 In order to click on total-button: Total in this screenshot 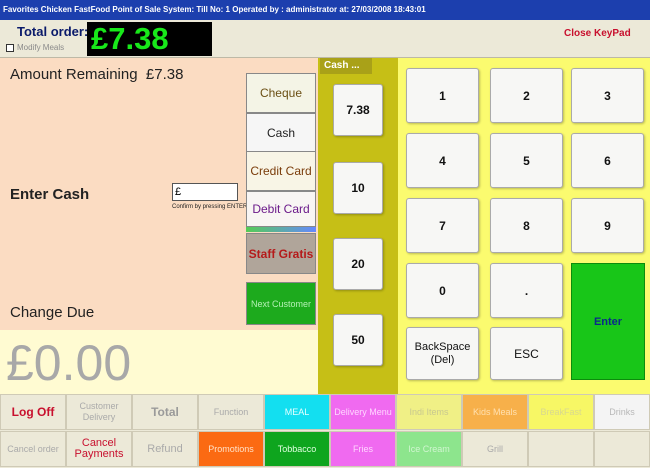, I will do `click(165, 412)`.